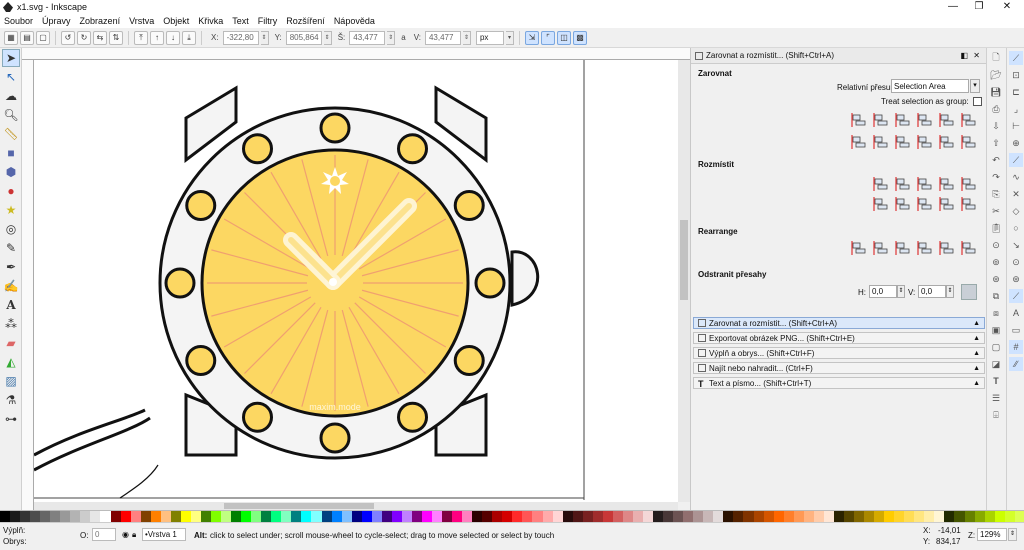 This screenshot has height=550, width=1024. What do you see at coordinates (1016, 347) in the screenshot?
I see `snap-grids-icon: #` at bounding box center [1016, 347].